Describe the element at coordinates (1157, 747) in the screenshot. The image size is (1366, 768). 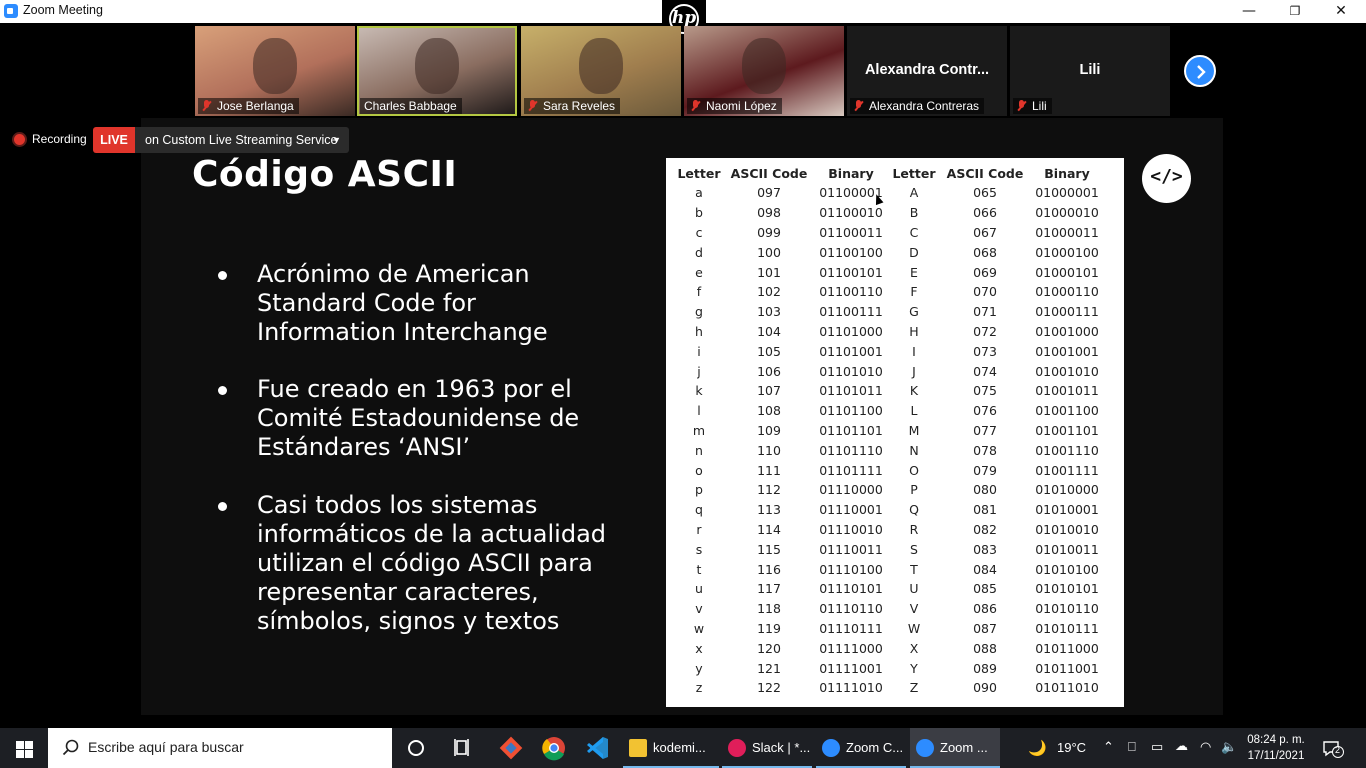
I see `battery-icon: ▭` at that location.